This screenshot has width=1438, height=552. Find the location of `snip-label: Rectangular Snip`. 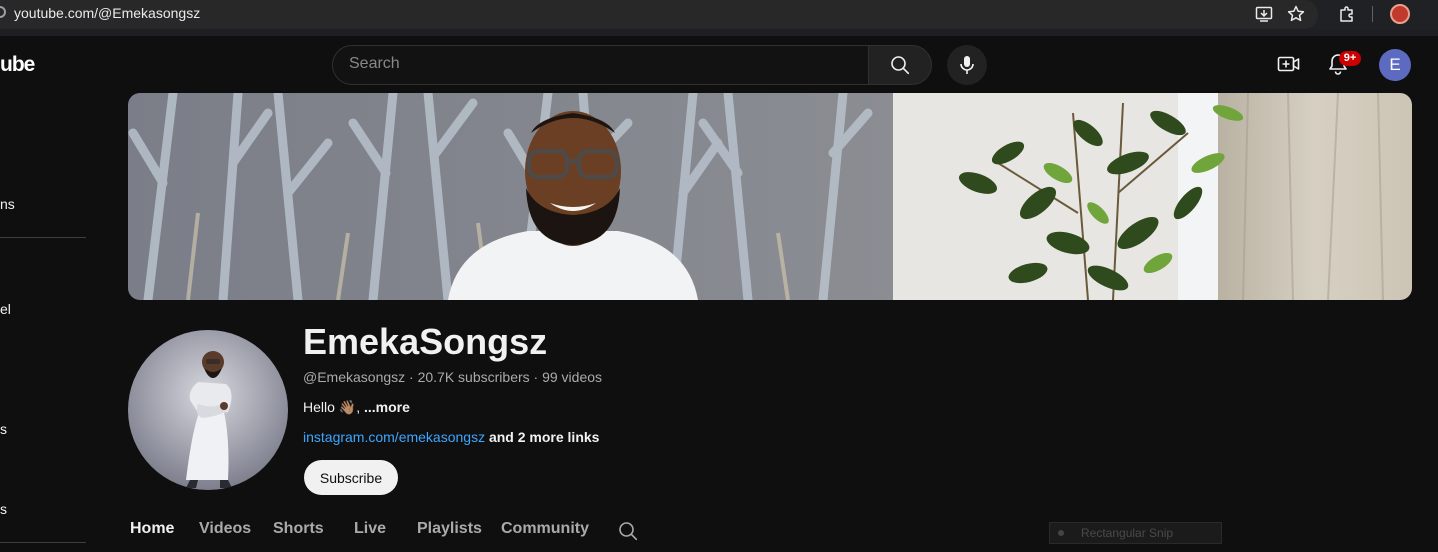

snip-label: Rectangular Snip is located at coordinates (1127, 533).